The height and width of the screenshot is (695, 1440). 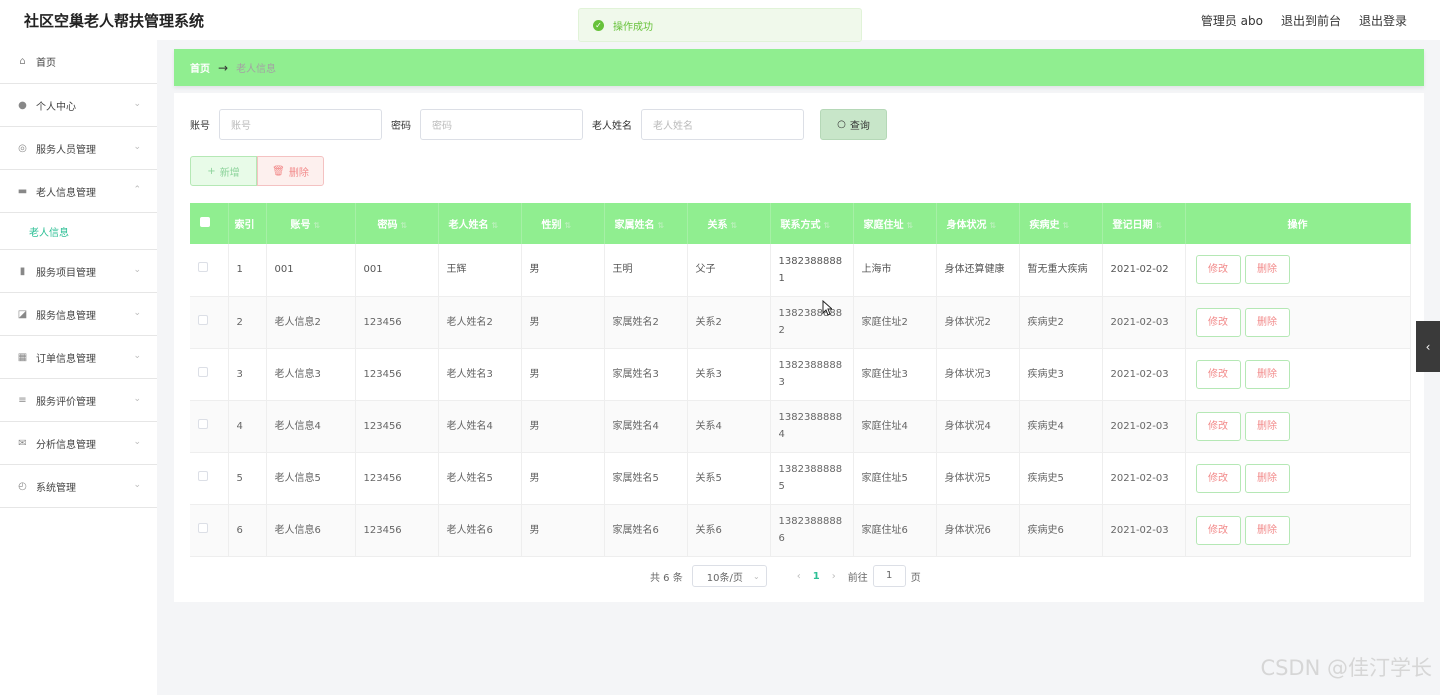 What do you see at coordinates (646, 223) in the screenshot?
I see `col-header-family-name: 家属姓名 ⇅` at bounding box center [646, 223].